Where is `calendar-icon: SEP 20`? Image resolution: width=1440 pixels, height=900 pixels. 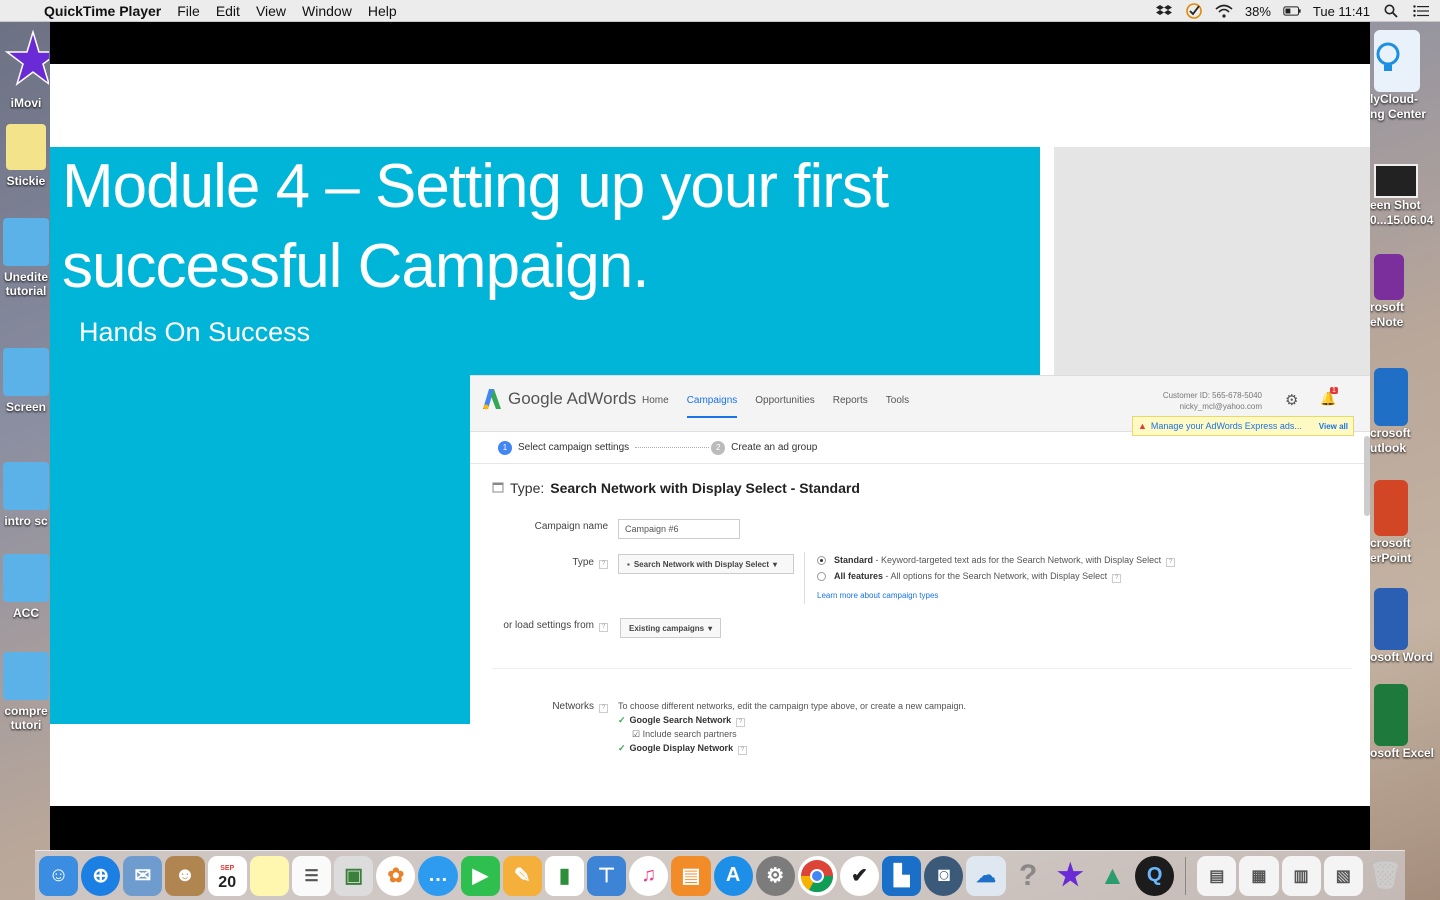 calendar-icon: SEP 20 is located at coordinates (227, 875).